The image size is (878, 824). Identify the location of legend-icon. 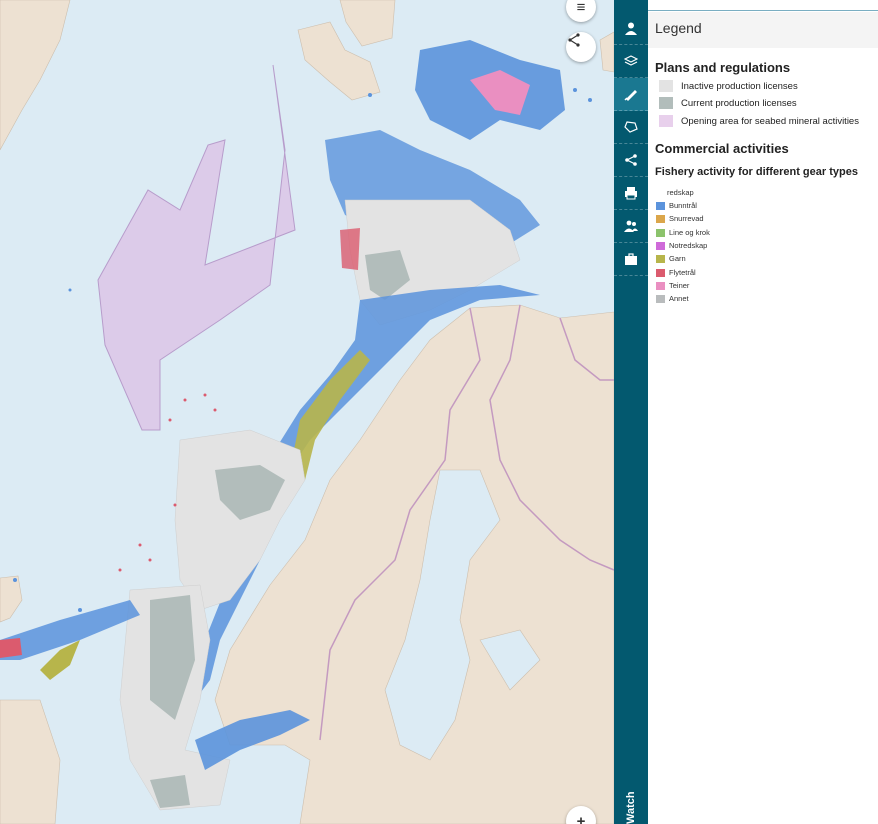
(630, 95).